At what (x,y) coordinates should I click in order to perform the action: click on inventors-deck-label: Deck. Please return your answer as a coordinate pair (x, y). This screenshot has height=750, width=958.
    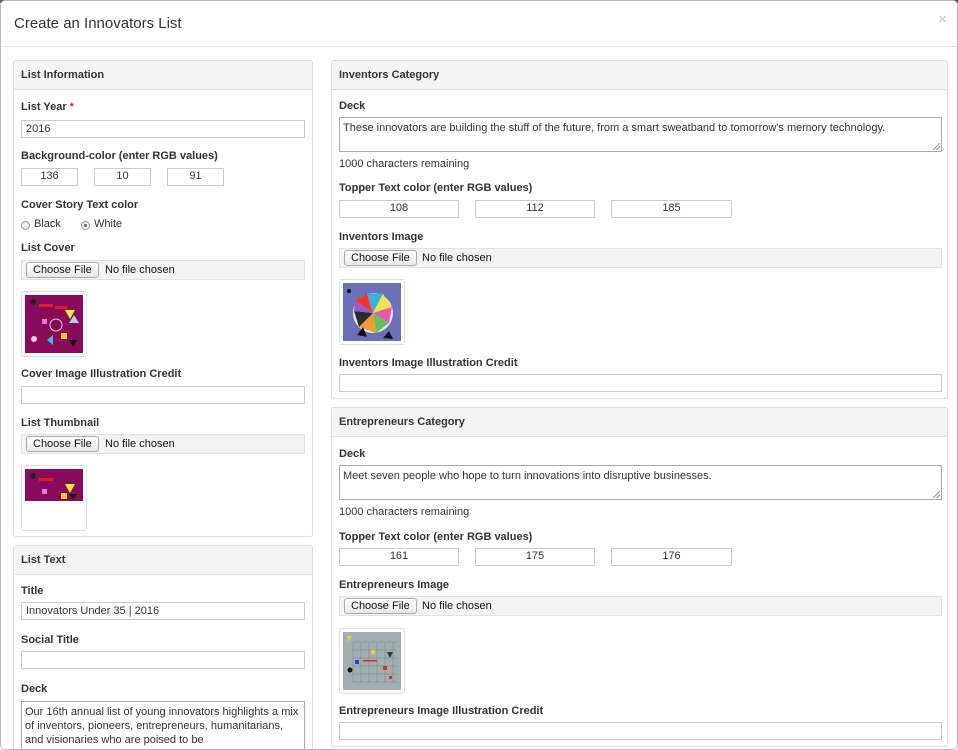
    Looking at the image, I should click on (352, 106).